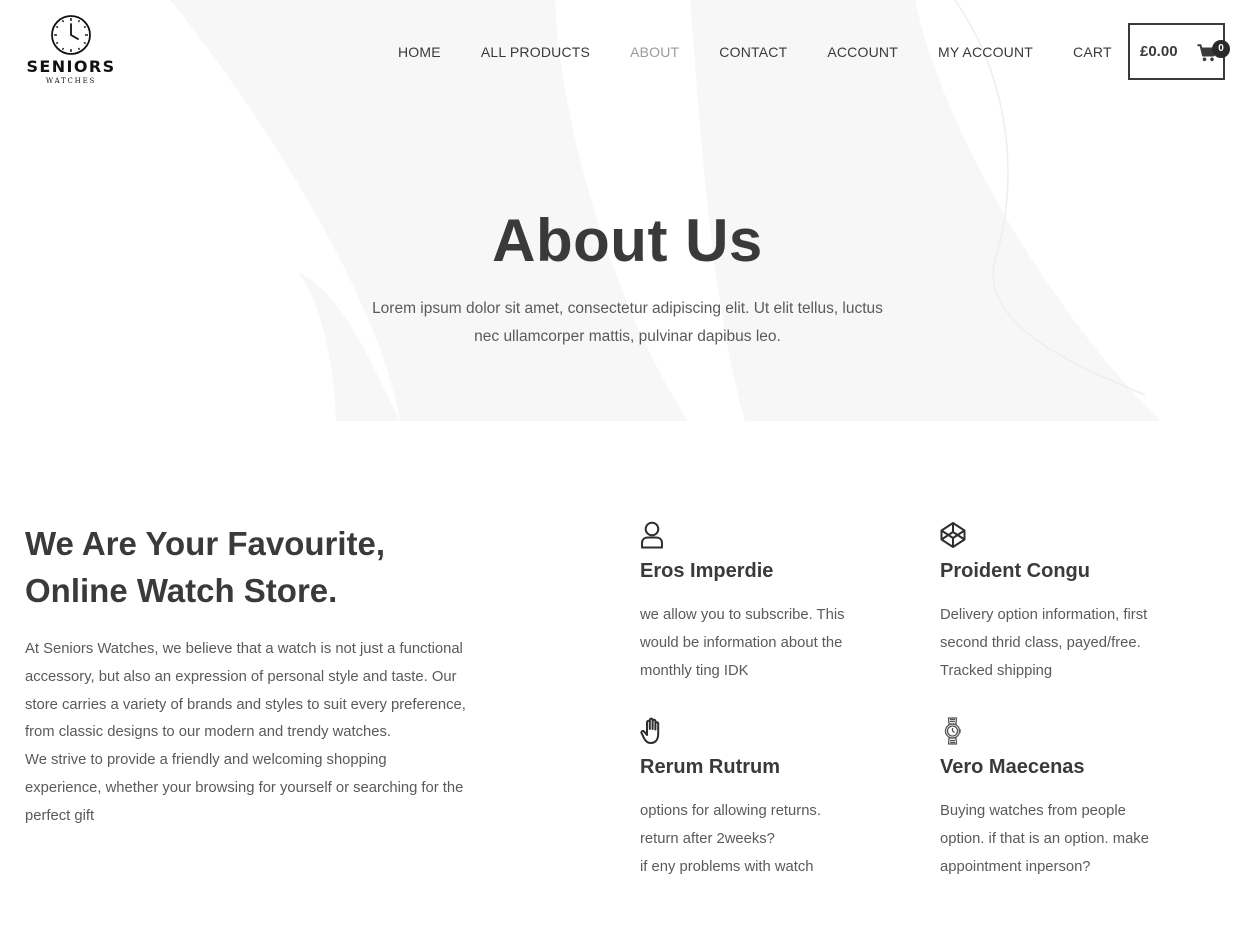  What do you see at coordinates (650, 730) in the screenshot?
I see `hand-icon` at bounding box center [650, 730].